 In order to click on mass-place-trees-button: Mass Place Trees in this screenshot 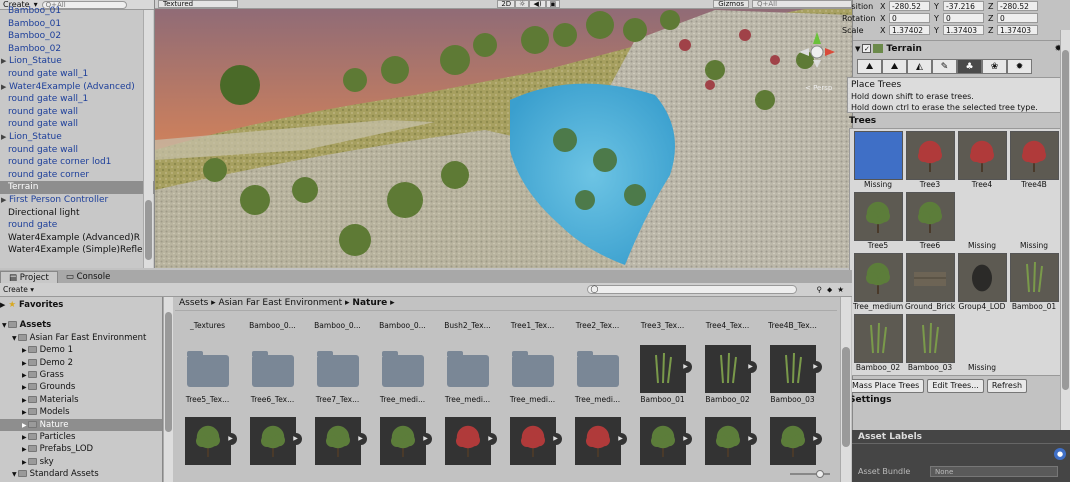, I will do `click(886, 386)`.